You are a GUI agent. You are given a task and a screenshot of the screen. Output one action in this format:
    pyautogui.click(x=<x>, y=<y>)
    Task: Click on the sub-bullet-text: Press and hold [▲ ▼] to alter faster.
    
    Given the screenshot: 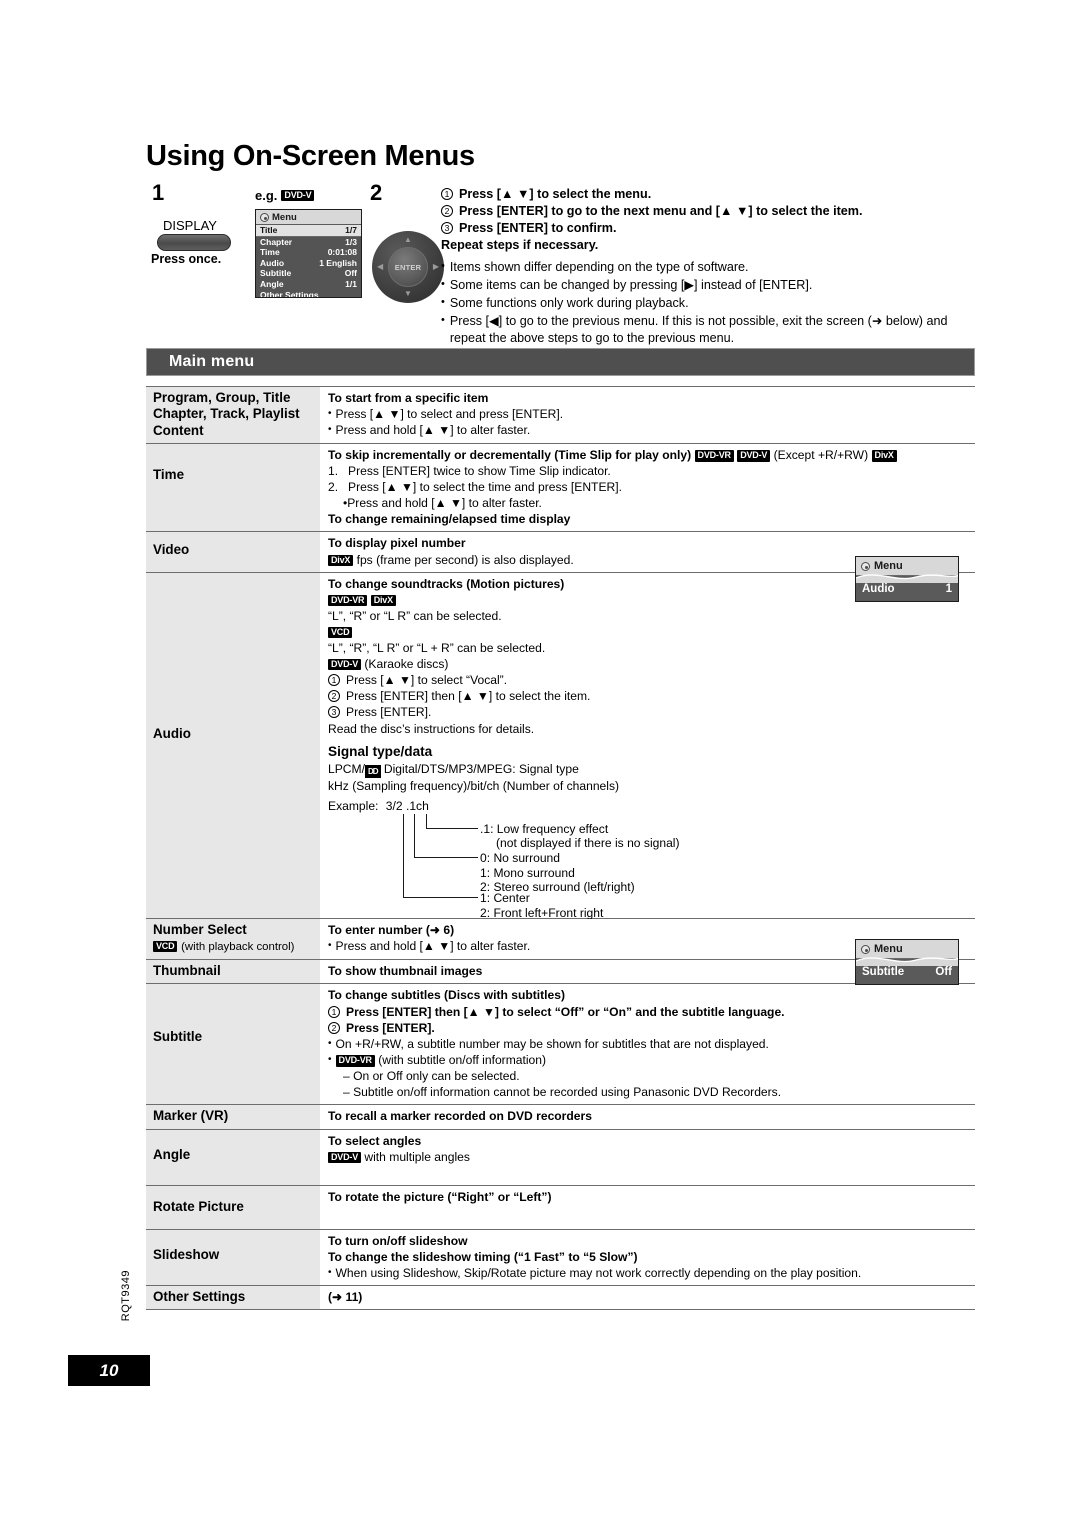 What is the action you would take?
    pyautogui.click(x=444, y=503)
    